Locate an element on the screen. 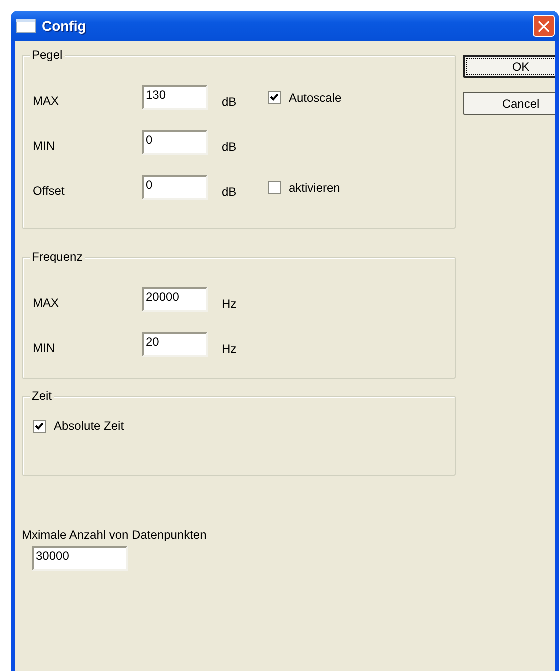 Image resolution: width=559 pixels, height=671 pixels. input-field: 130 is located at coordinates (175, 97).